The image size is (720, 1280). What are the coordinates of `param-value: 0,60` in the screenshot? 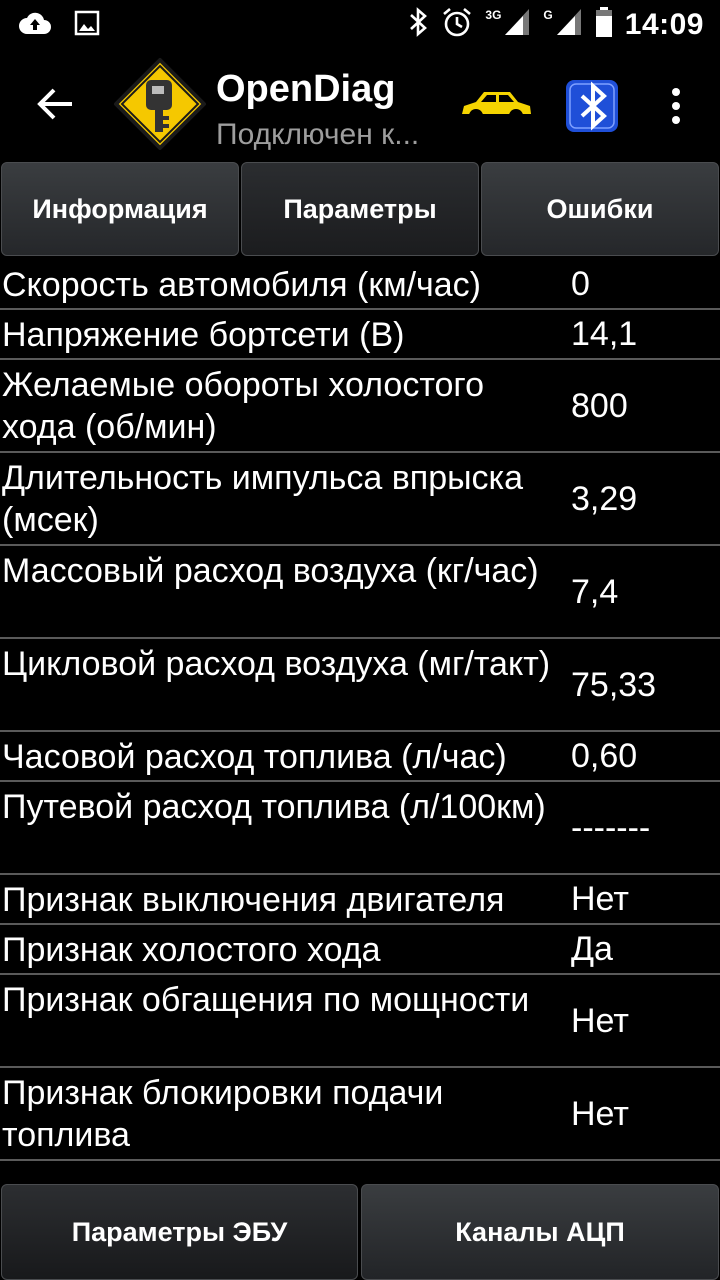 It's located at (604, 756).